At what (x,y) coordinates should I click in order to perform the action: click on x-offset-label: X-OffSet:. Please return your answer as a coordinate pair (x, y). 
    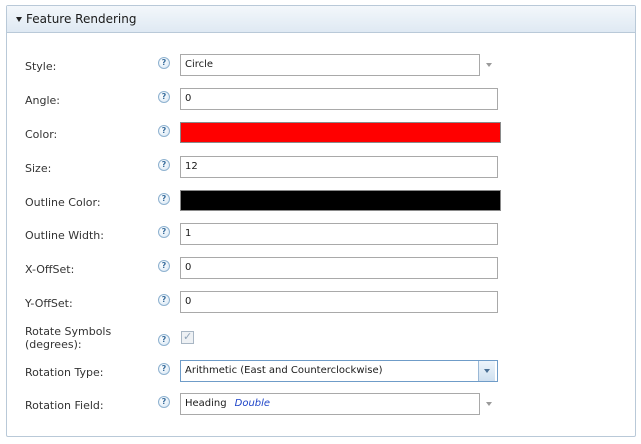
    Looking at the image, I should click on (50, 269).